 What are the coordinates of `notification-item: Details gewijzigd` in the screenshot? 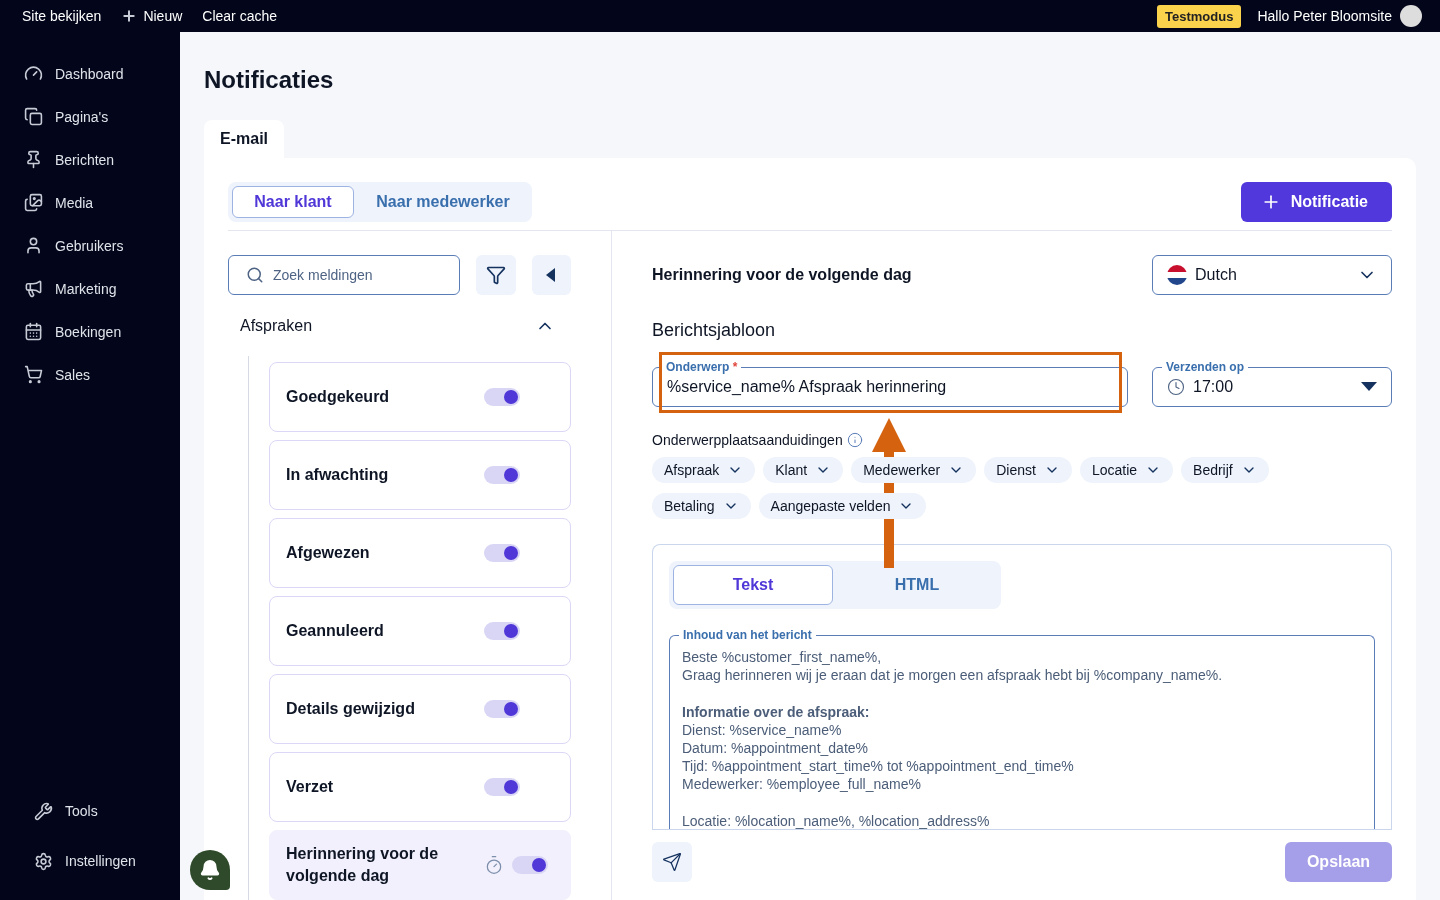 It's located at (420, 709).